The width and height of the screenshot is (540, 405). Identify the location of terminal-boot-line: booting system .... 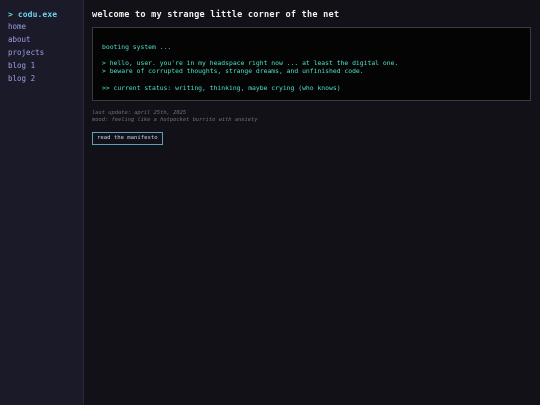
(137, 47).